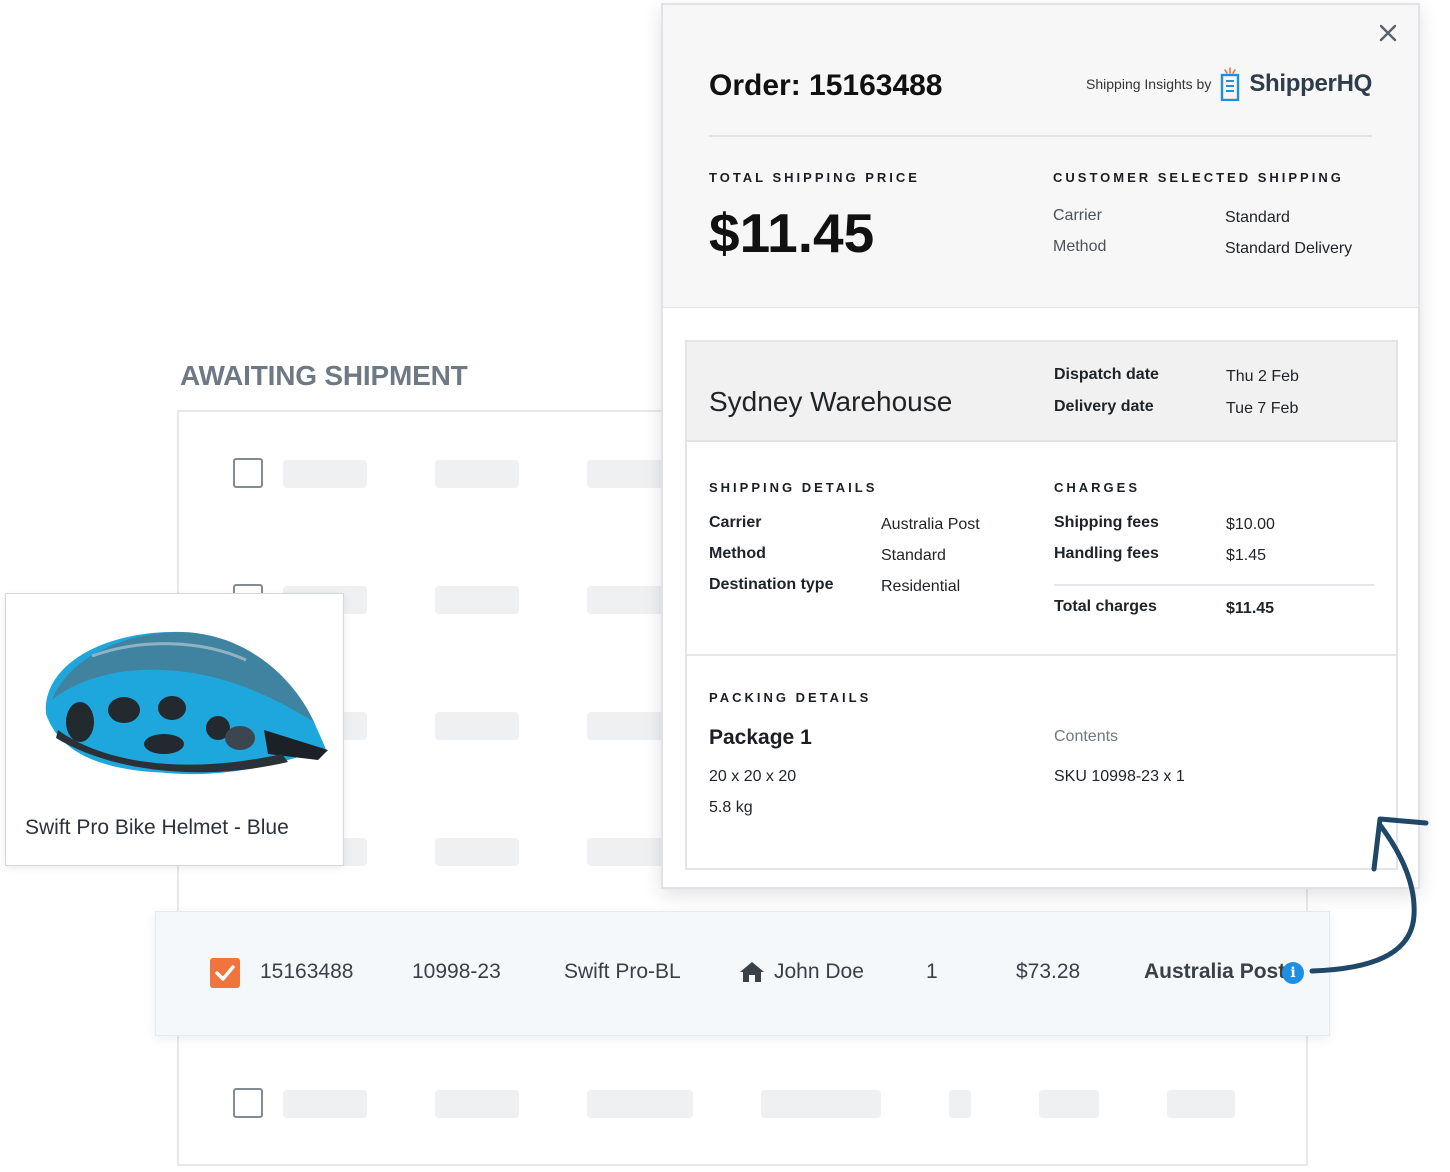 Image resolution: width=1450 pixels, height=1172 pixels. Describe the element at coordinates (930, 524) in the screenshot. I see `sd-carrier-value: Australia Post` at that location.